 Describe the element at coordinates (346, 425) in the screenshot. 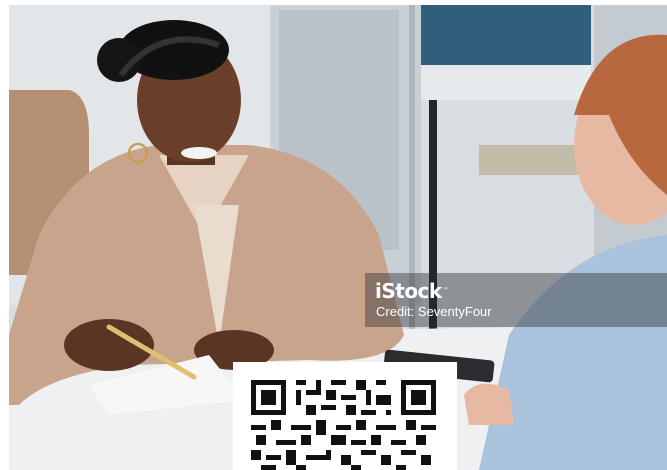

I see `qr-code-icon` at that location.